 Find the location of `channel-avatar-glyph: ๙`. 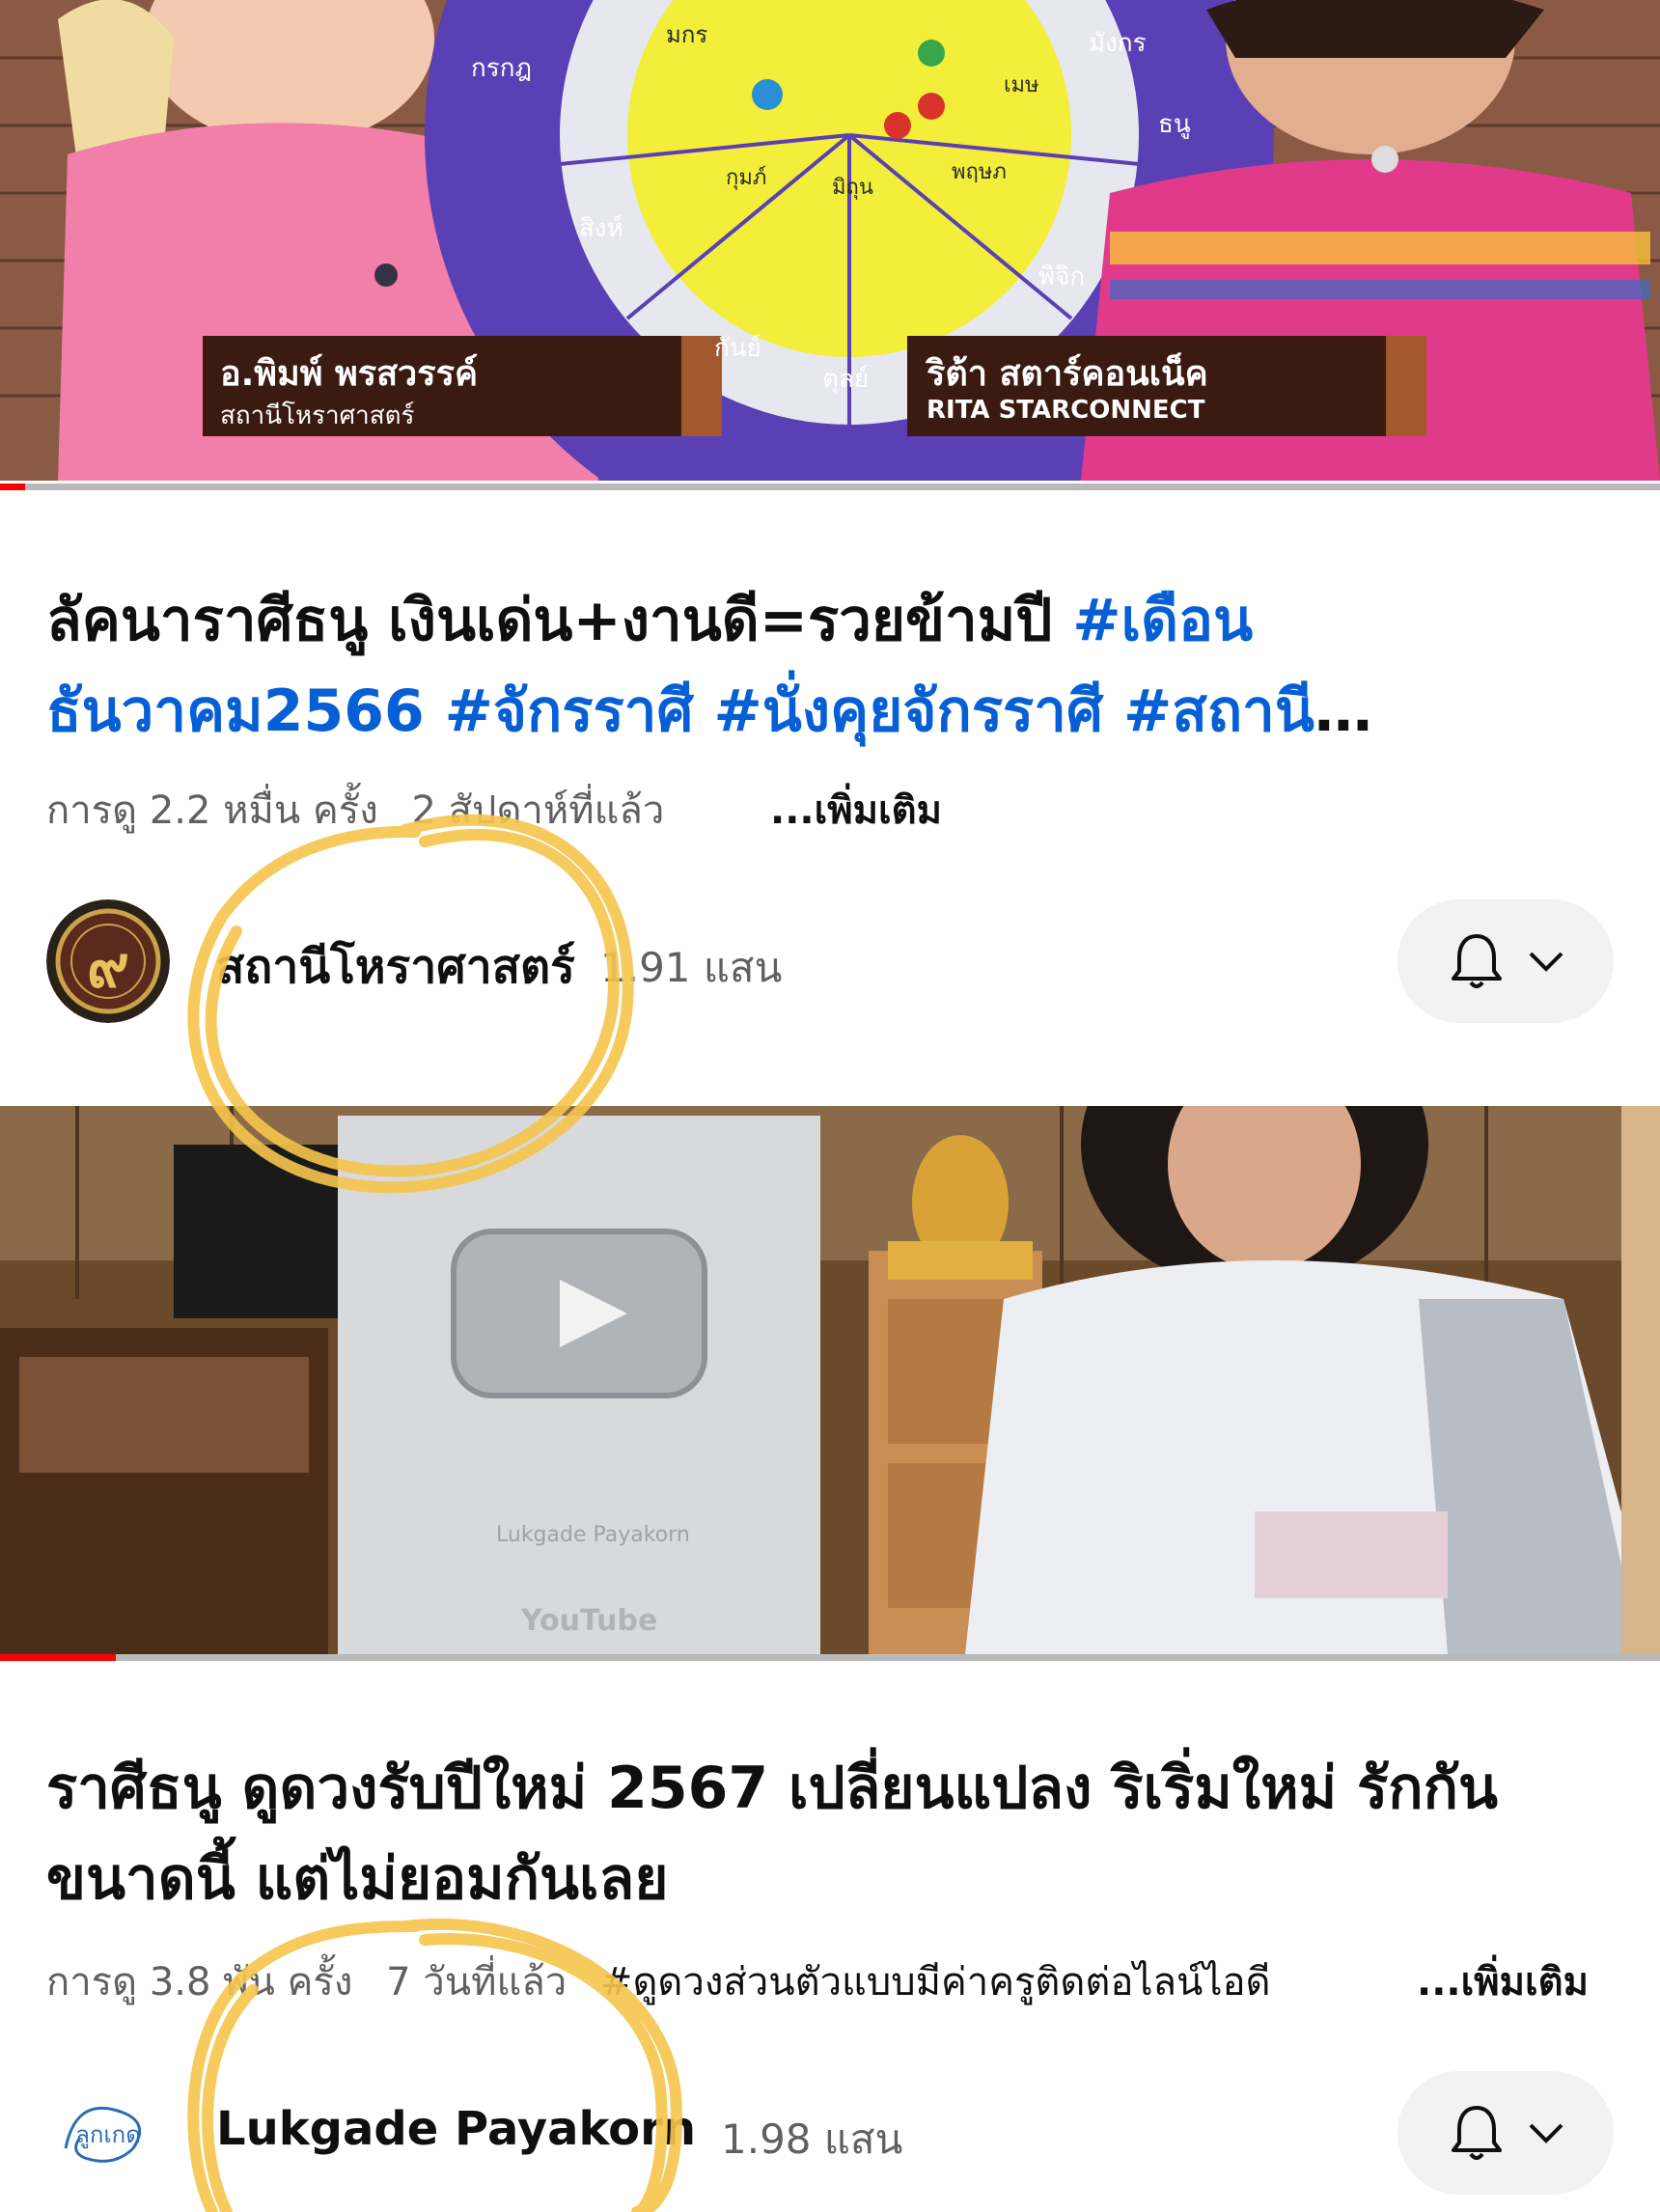

channel-avatar-glyph: ๙ is located at coordinates (108, 967).